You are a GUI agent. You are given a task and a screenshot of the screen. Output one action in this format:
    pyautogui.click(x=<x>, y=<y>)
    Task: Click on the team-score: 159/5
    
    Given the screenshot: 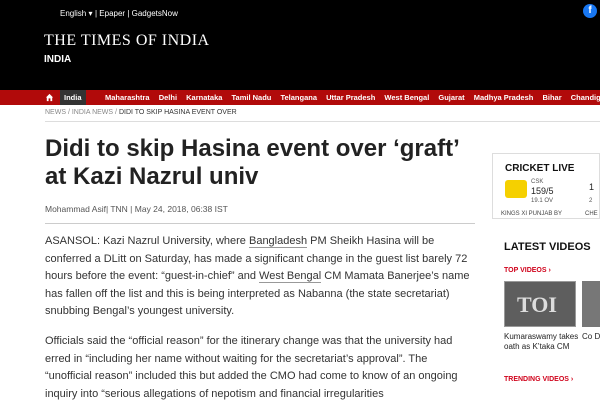 What is the action you would take?
    pyautogui.click(x=542, y=191)
    